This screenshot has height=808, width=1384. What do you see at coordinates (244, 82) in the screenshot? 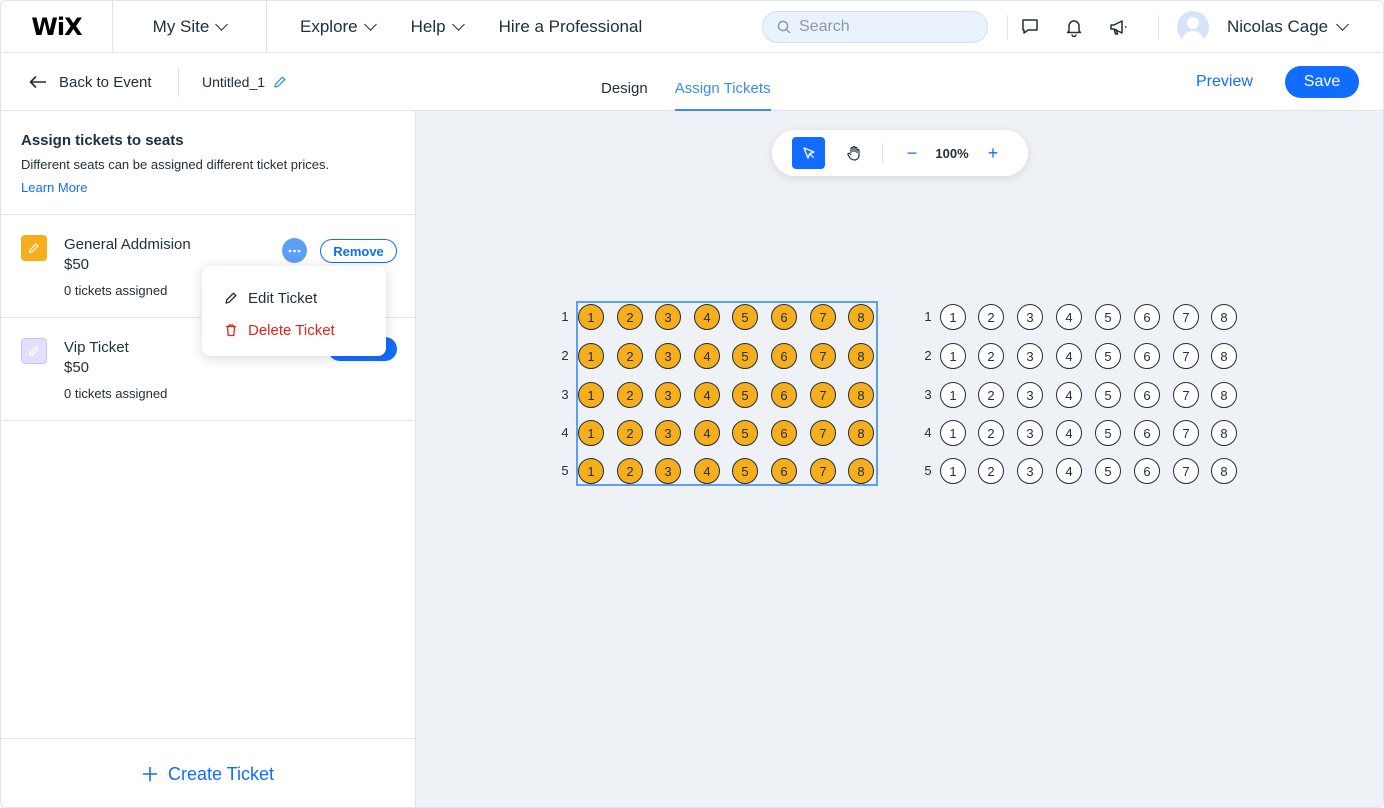
I see `document-title: Untitled_1` at bounding box center [244, 82].